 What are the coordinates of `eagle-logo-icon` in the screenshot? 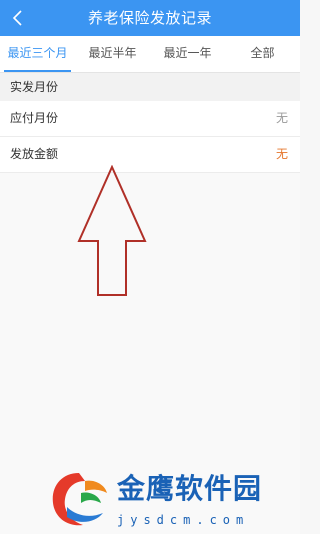 It's located at (79, 499).